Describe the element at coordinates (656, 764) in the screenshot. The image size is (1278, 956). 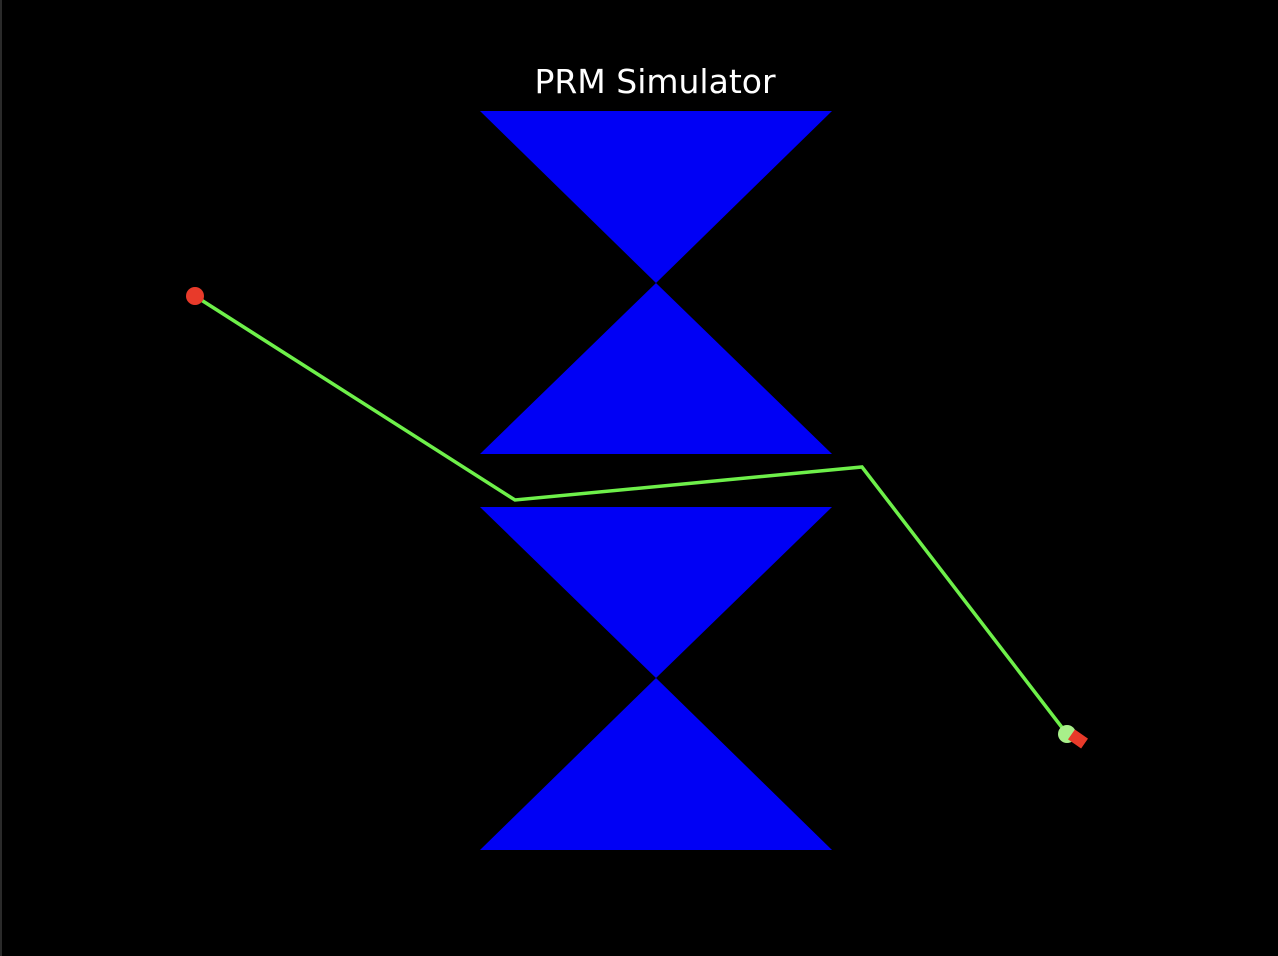
I see `obstacle-bottom-lower` at that location.